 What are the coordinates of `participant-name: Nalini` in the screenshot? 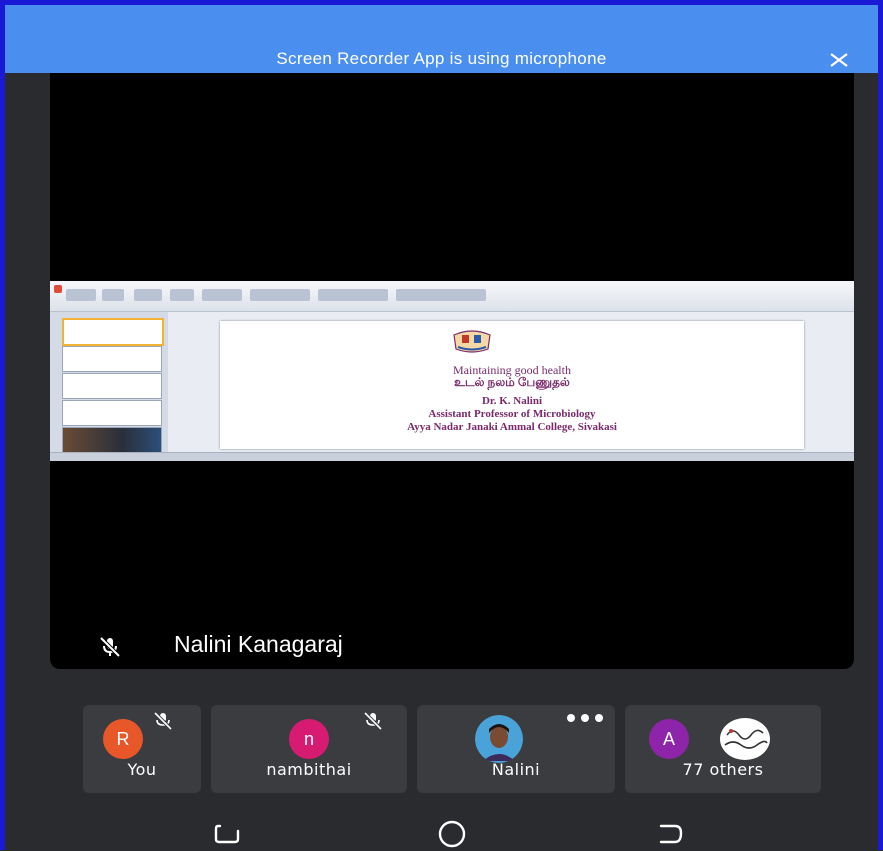 It's located at (516, 769).